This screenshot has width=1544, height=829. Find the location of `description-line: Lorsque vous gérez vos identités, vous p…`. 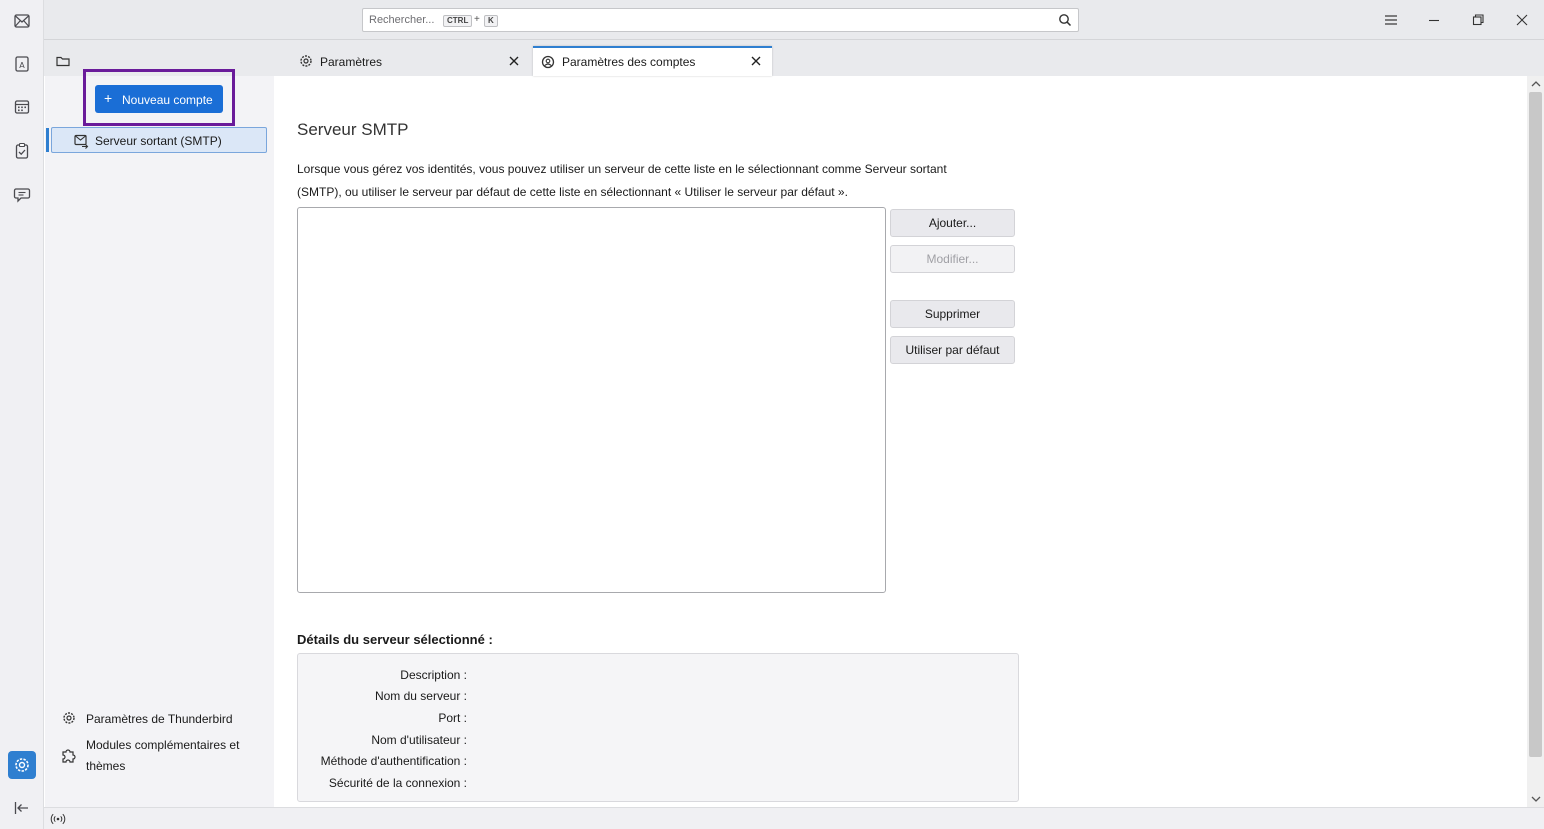

description-line: Lorsque vous gérez vos identités, vous p… is located at coordinates (622, 169).